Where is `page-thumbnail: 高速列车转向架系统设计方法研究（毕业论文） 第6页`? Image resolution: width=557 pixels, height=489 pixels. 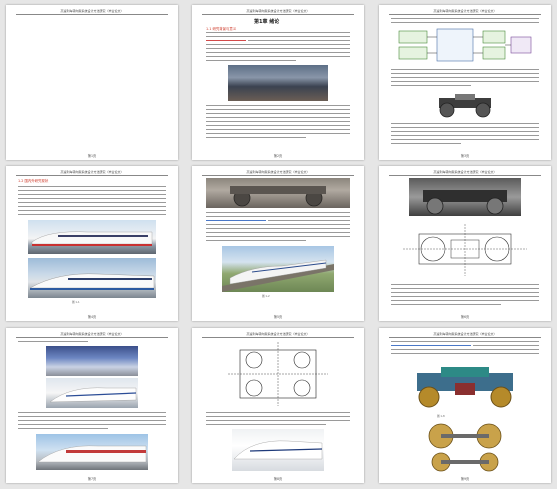 page-thumbnail: 高速列车转向架系统设计方法研究（毕业论文） 第6页 is located at coordinates (465, 243).